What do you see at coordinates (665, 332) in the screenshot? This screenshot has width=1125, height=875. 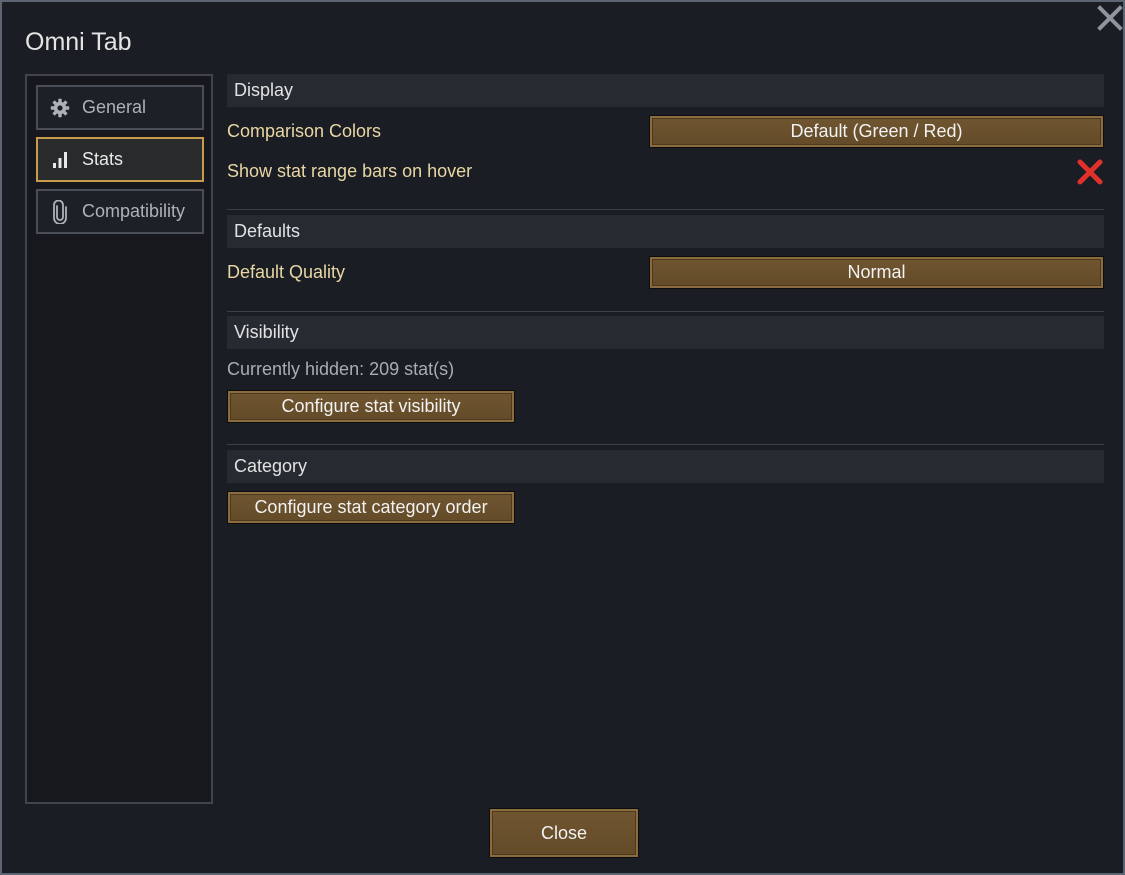 I see `section-header-visibility: Visibility` at bounding box center [665, 332].